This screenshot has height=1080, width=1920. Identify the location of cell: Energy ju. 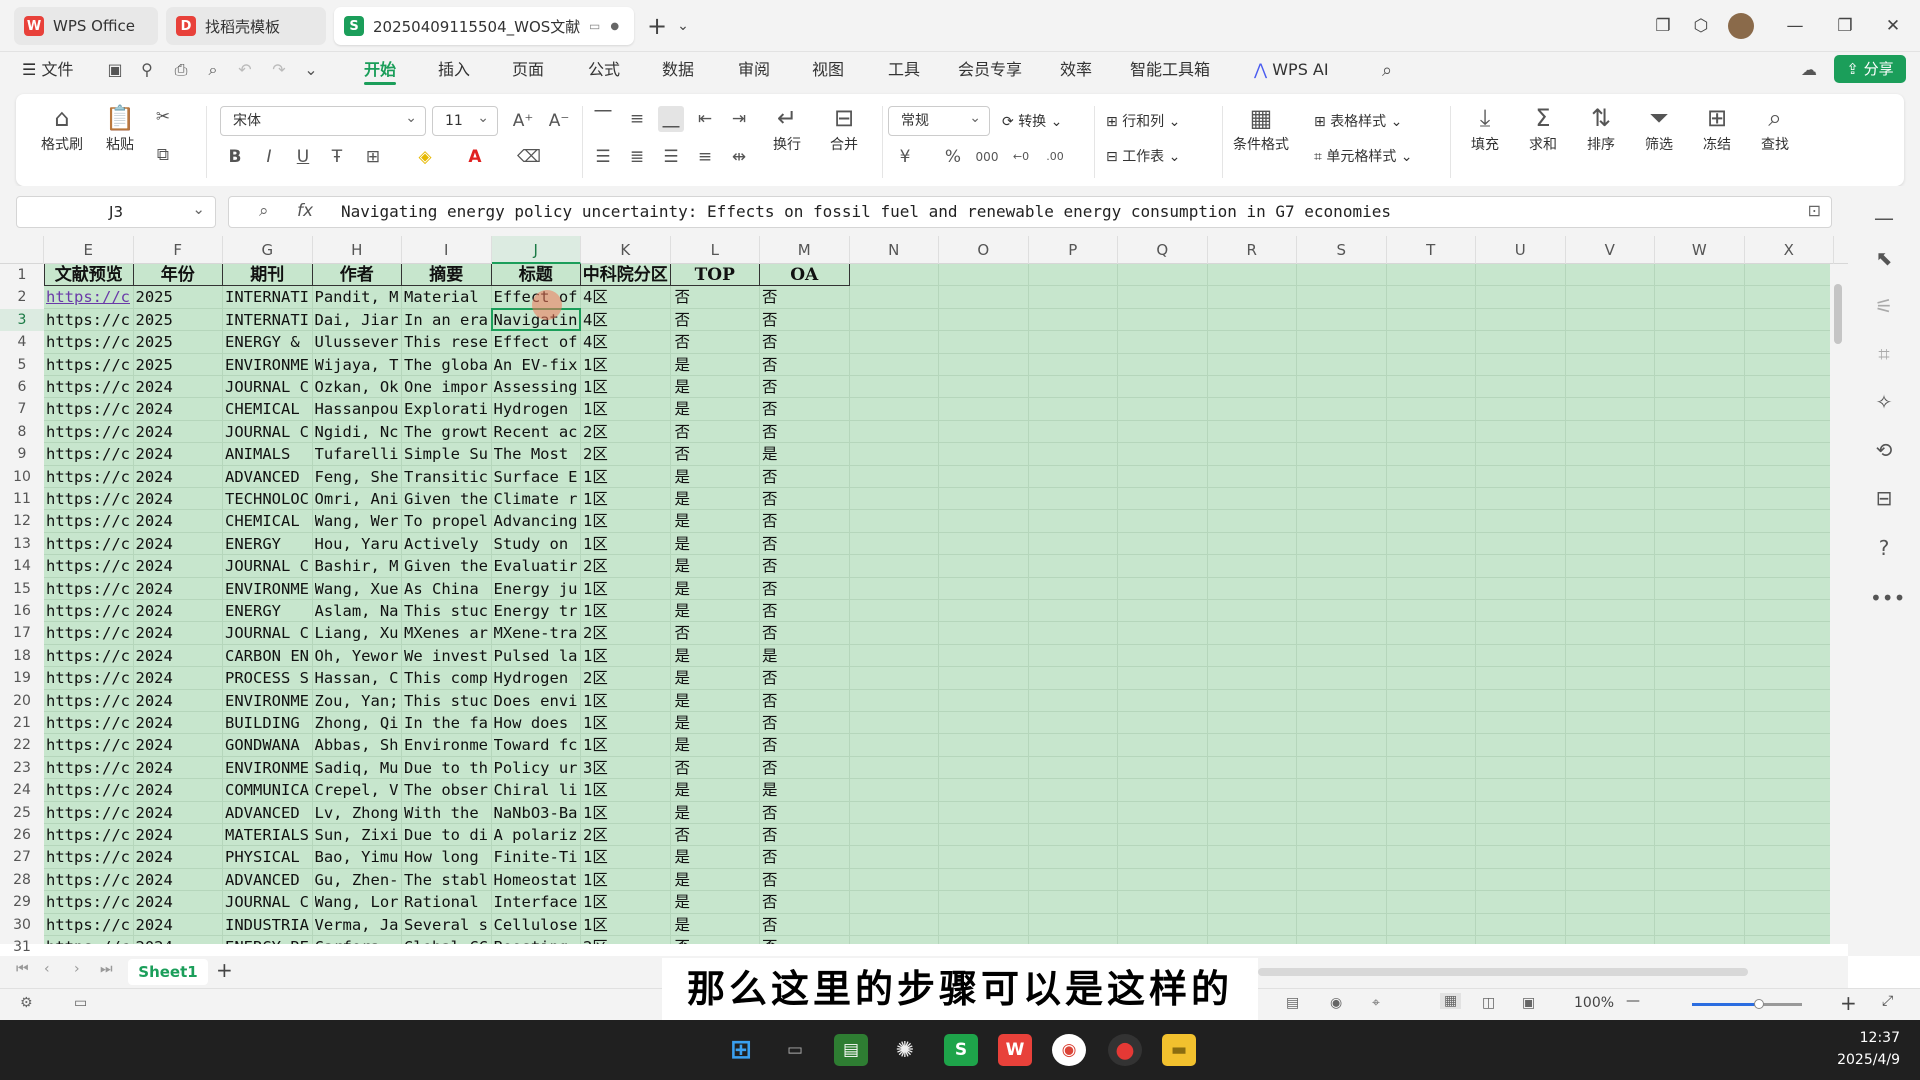
(538, 589).